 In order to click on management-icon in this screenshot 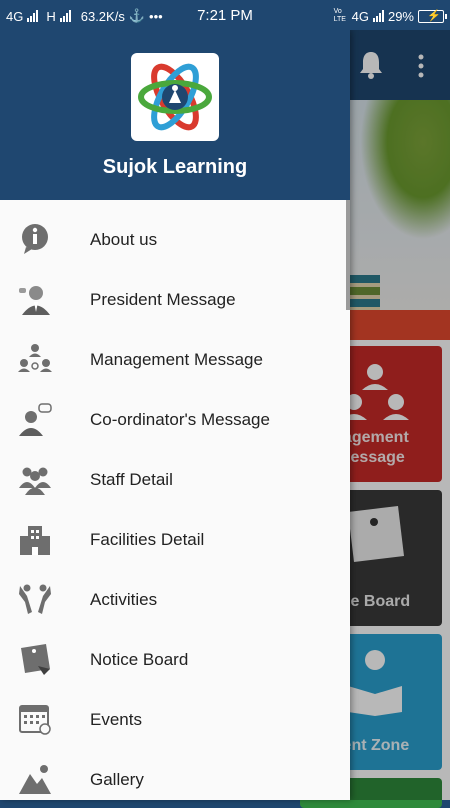, I will do `click(35, 358)`.